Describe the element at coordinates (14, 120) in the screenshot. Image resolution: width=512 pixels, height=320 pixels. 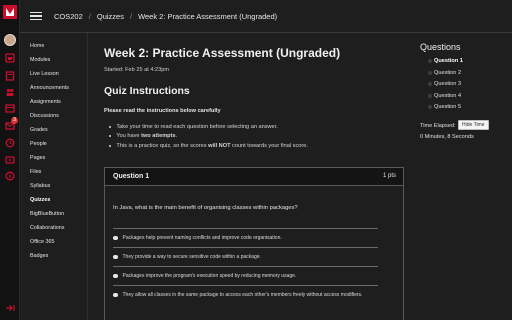
I see `inbox-badge: 3` at that location.